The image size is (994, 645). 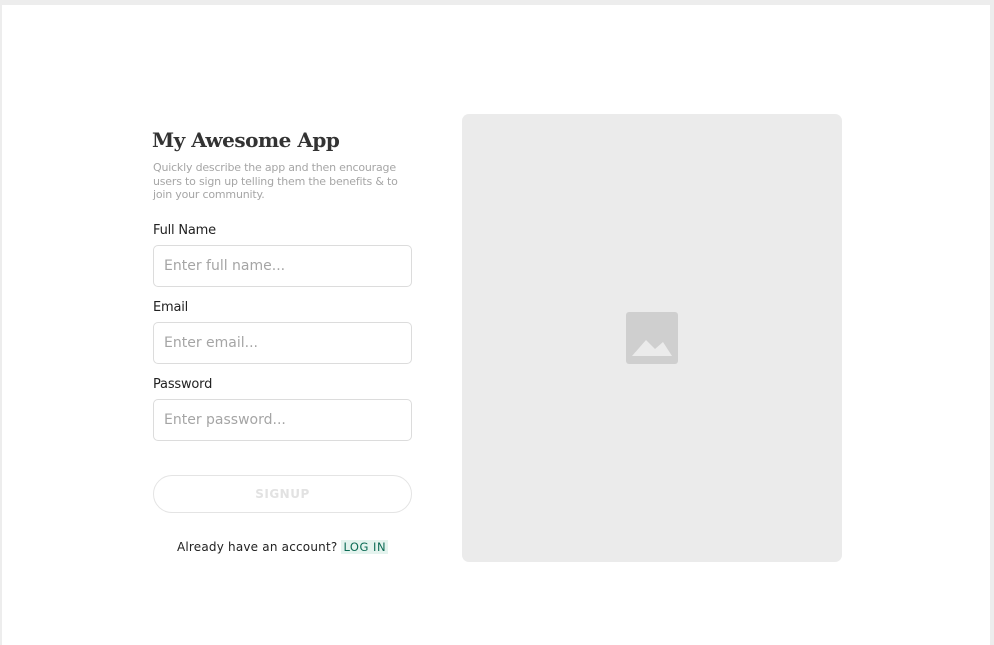 What do you see at coordinates (282, 265) in the screenshot?
I see `full-name-input` at bounding box center [282, 265].